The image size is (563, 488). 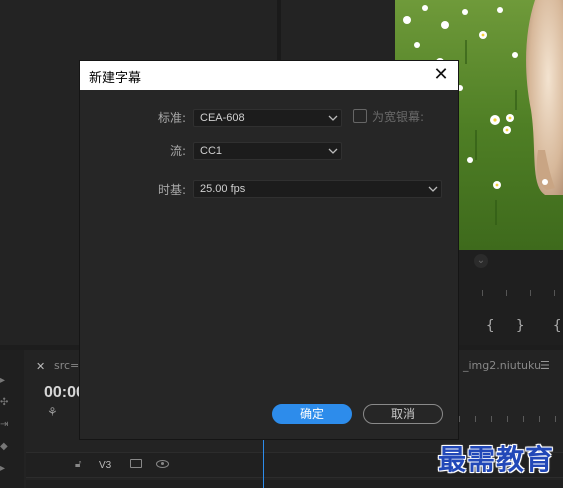 What do you see at coordinates (509, 415) in the screenshot?
I see `timeline-ruler` at bounding box center [509, 415].